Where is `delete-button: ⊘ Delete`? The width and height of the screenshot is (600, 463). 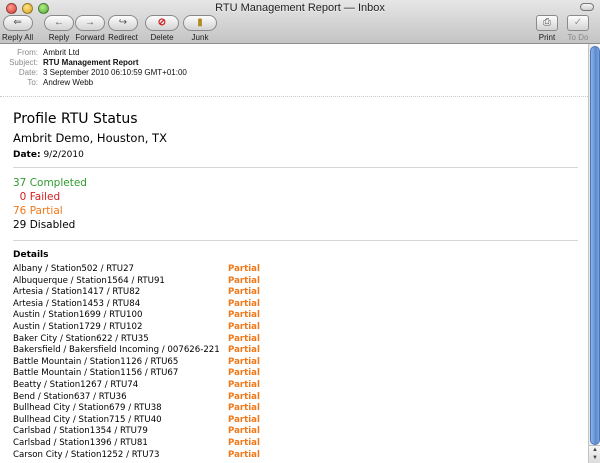
delete-button: ⊘ Delete is located at coordinates (162, 28).